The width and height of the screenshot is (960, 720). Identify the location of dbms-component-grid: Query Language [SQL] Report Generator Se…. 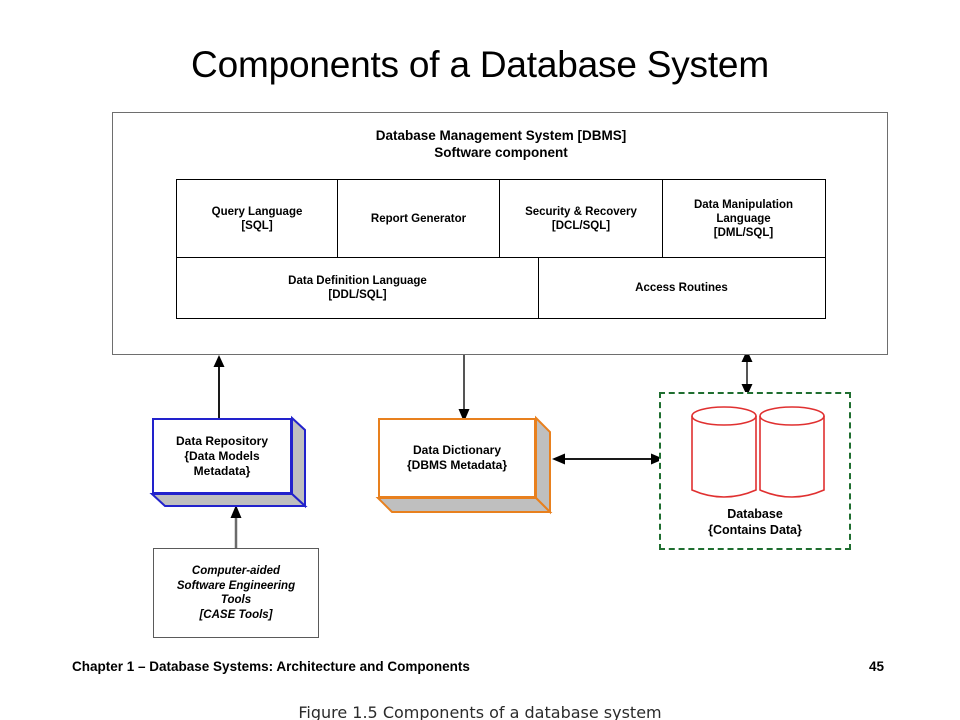
(501, 249).